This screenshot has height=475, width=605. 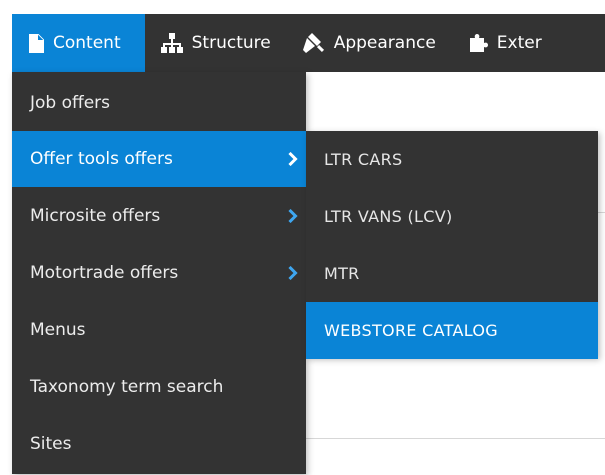 I want to click on tab-appearance: Appearance, so click(x=369, y=43).